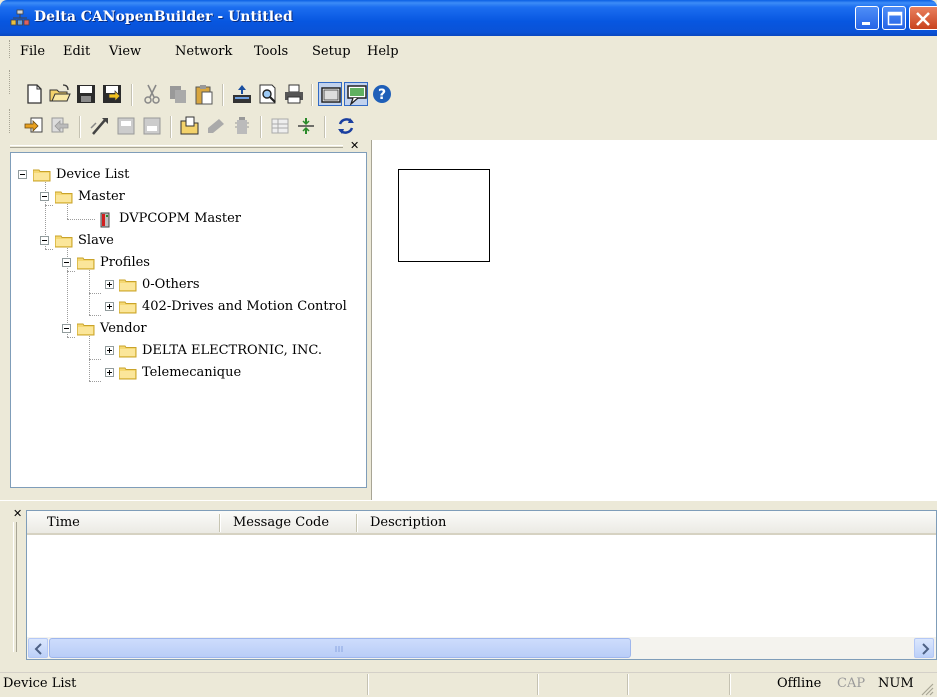 The width and height of the screenshot is (937, 697). I want to click on paste-icon, so click(204, 95).